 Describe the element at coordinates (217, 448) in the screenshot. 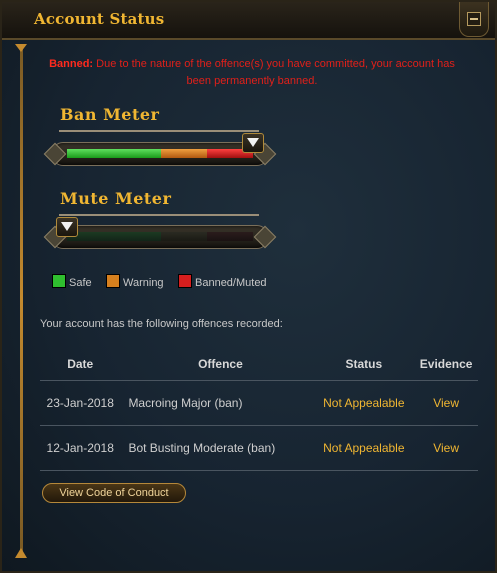

I see `offence-name: Bot Busting Moderate (ban)` at that location.